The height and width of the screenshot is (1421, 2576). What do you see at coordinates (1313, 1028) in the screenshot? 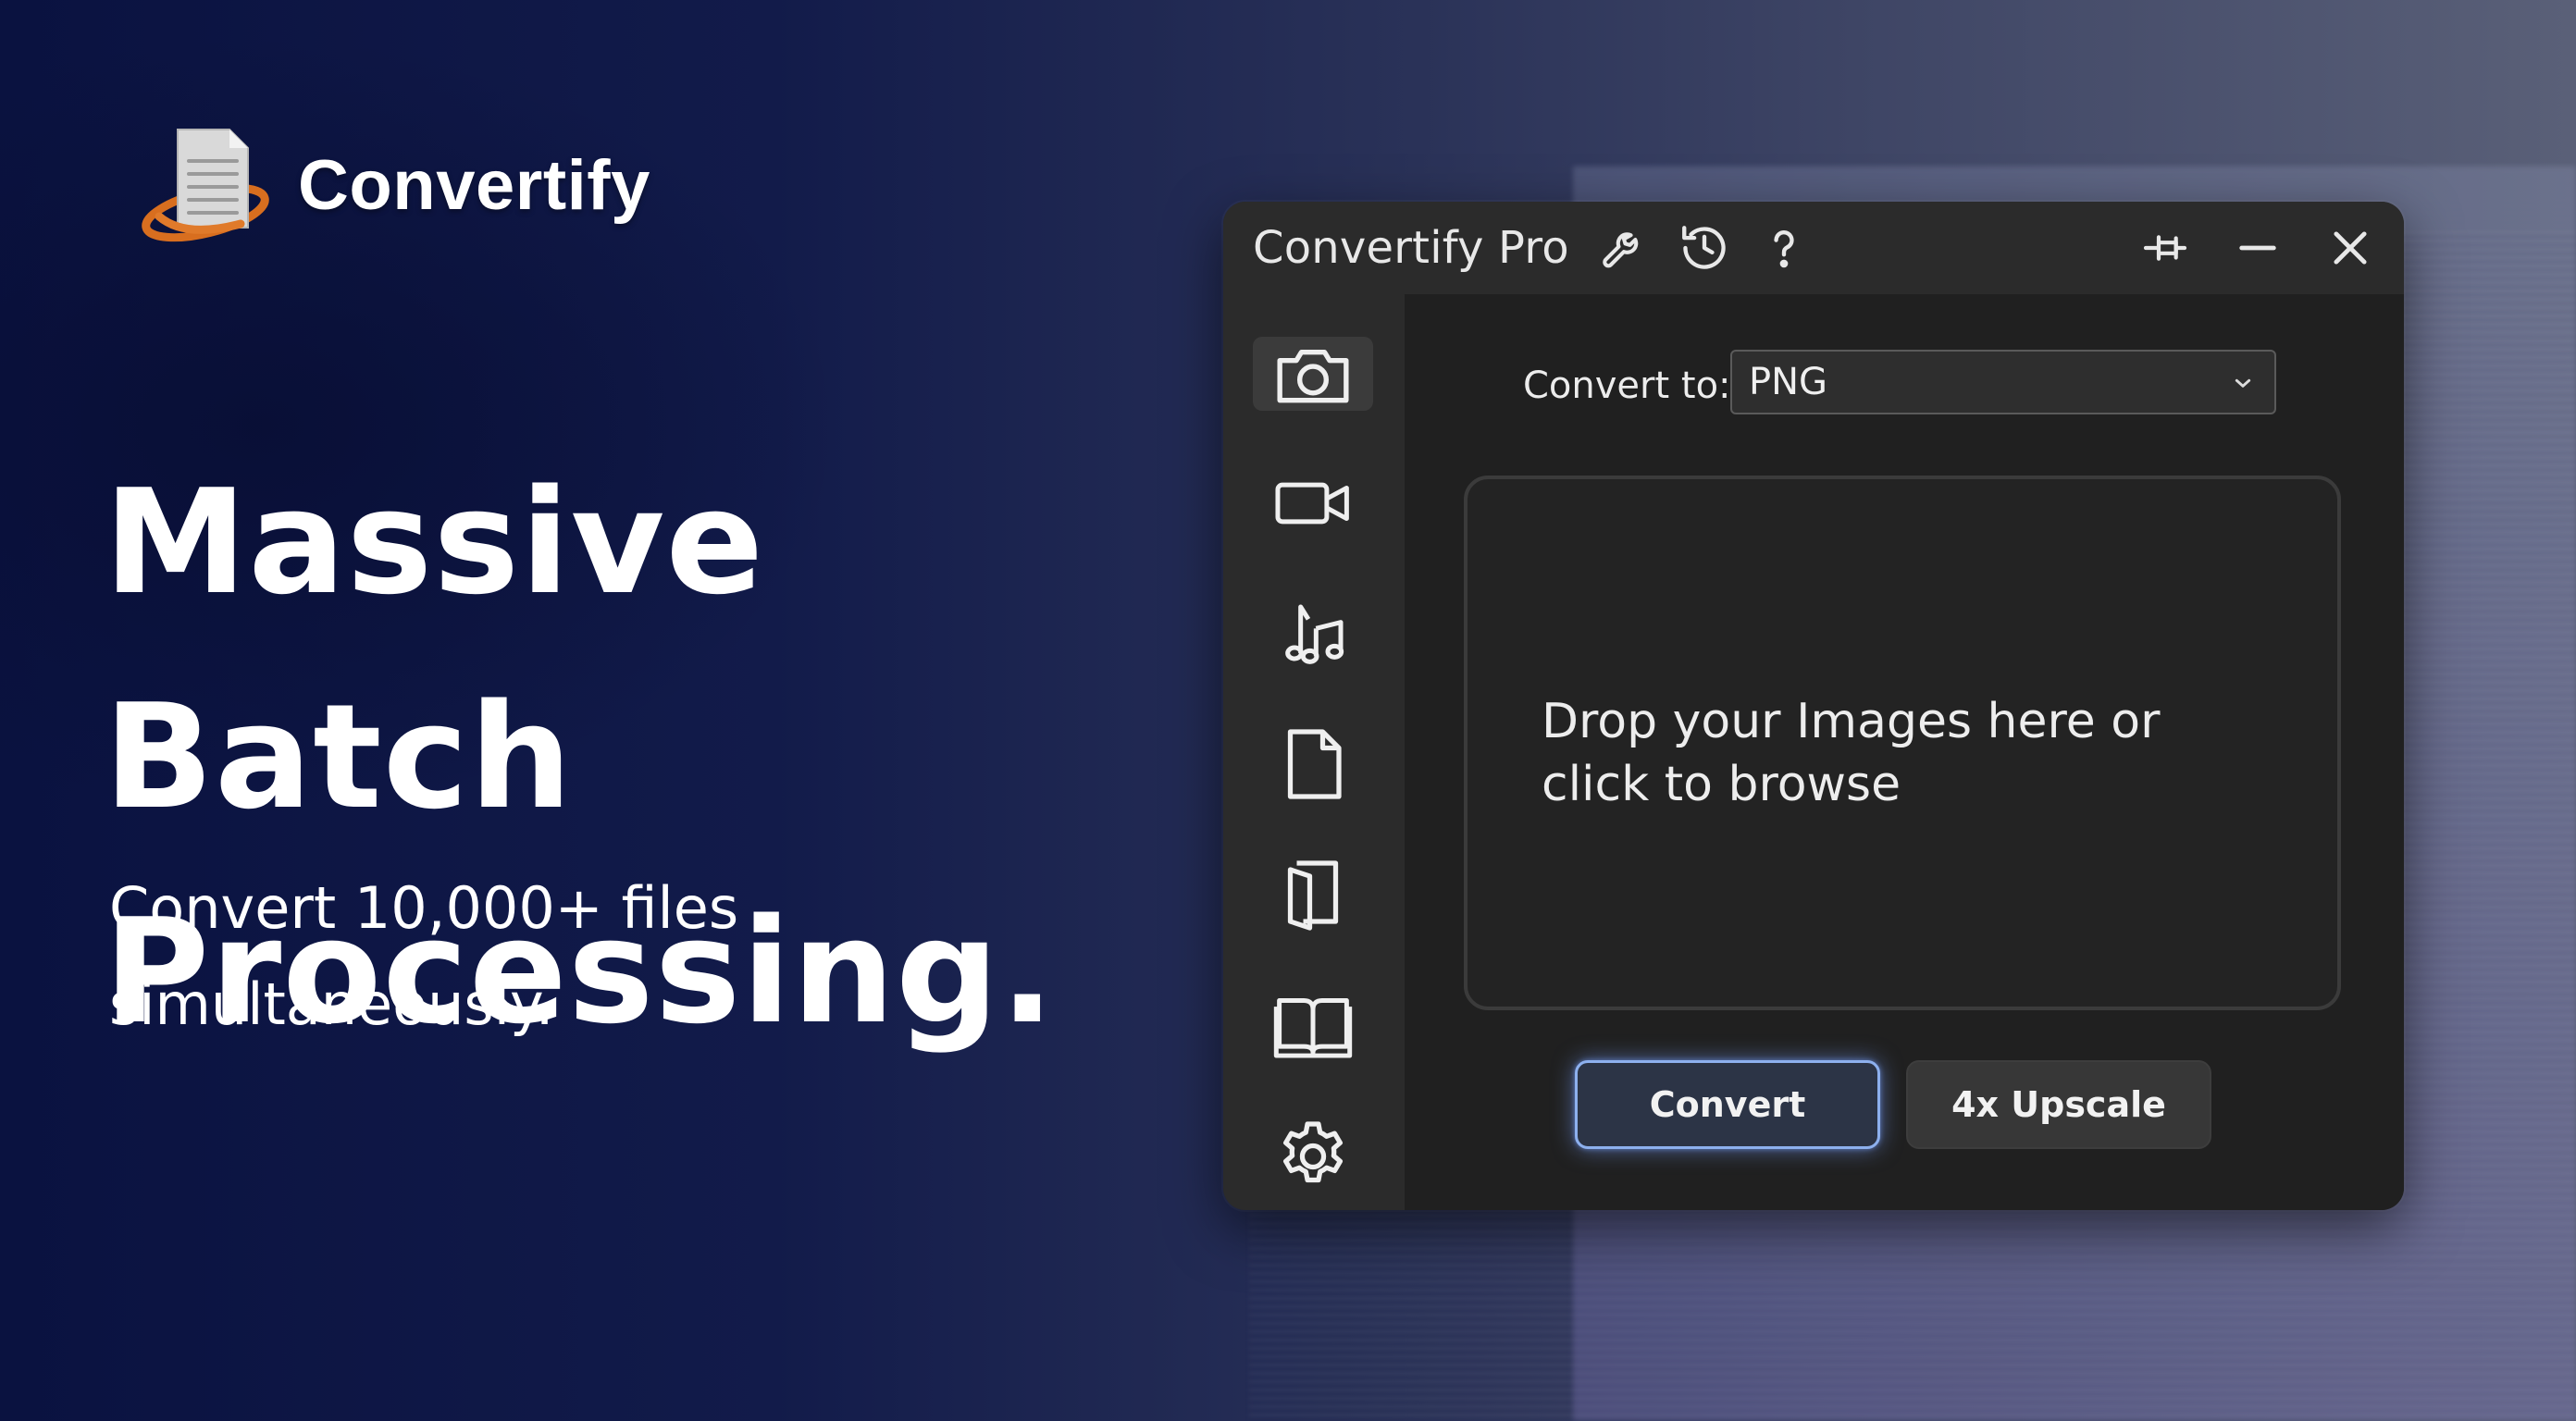
I see `book-icon` at bounding box center [1313, 1028].